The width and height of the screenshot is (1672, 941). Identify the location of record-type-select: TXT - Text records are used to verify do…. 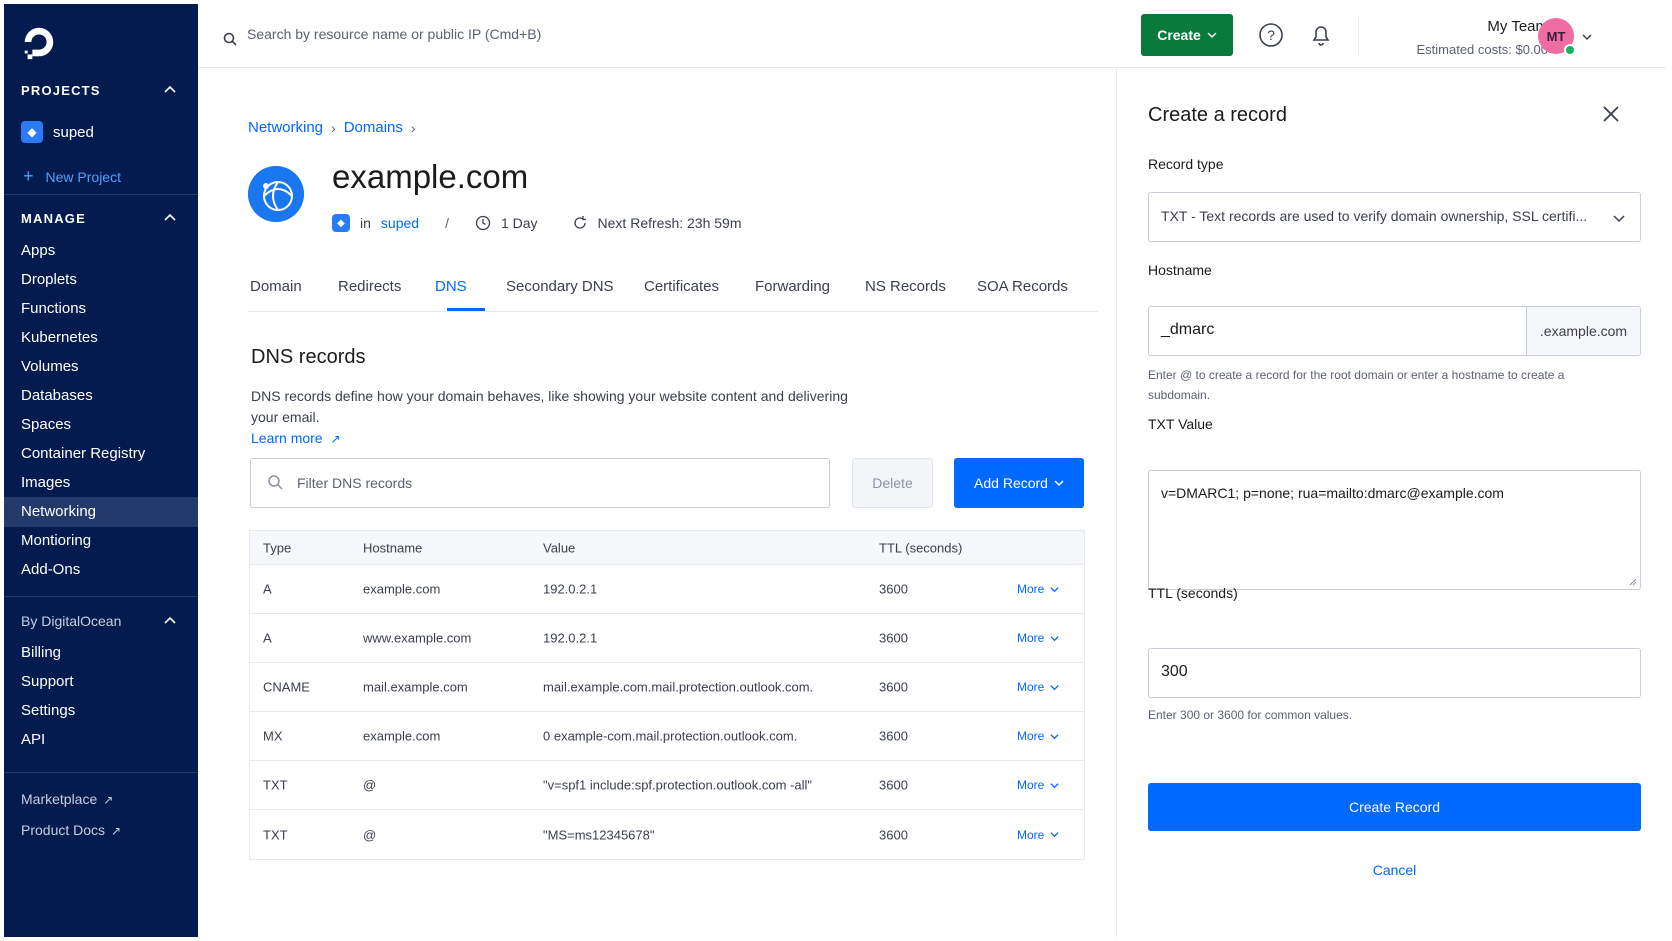
(1394, 217).